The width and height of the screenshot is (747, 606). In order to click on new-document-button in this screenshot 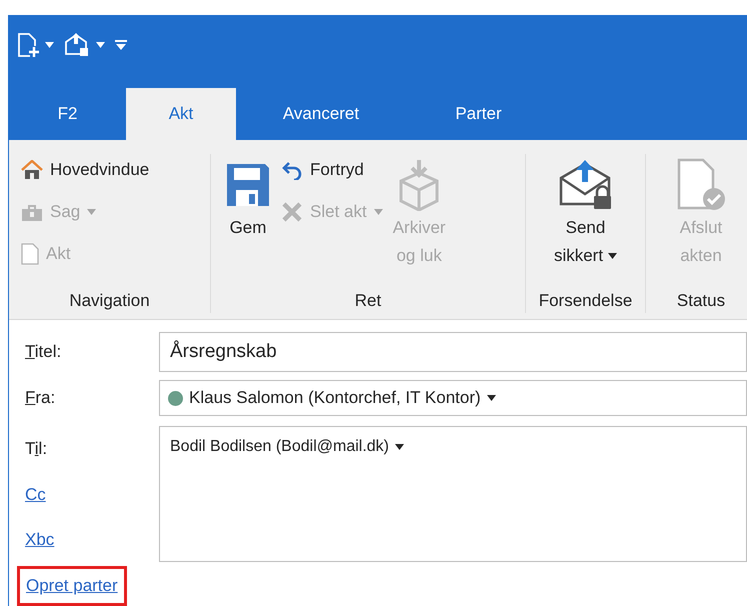, I will do `click(35, 45)`.